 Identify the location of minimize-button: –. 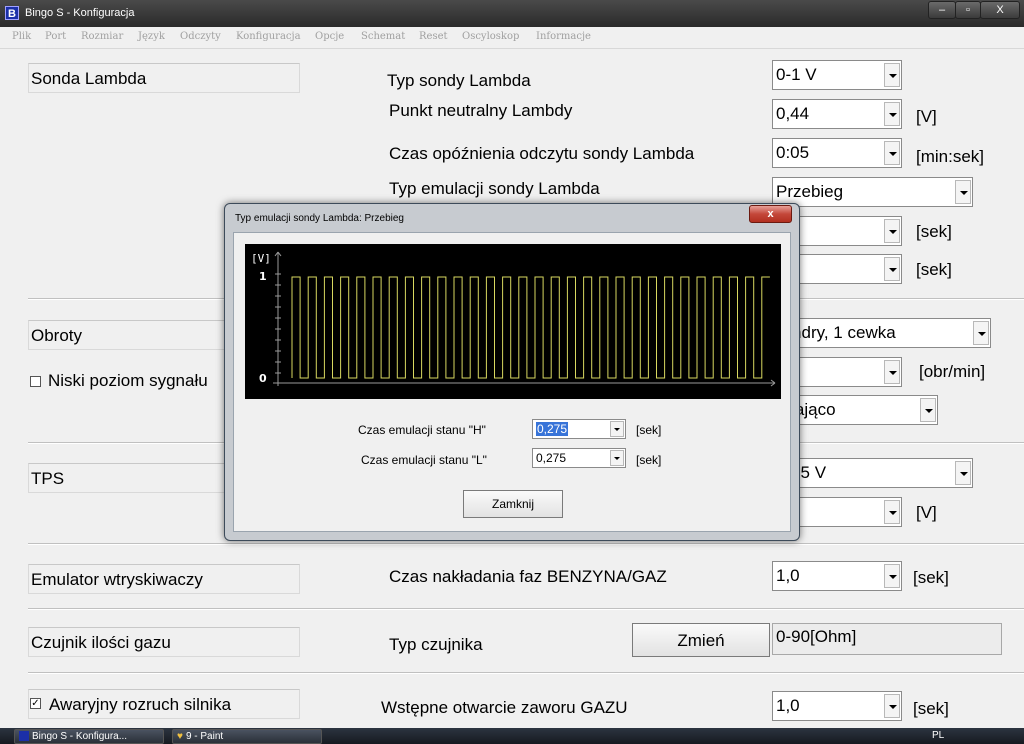
(942, 10).